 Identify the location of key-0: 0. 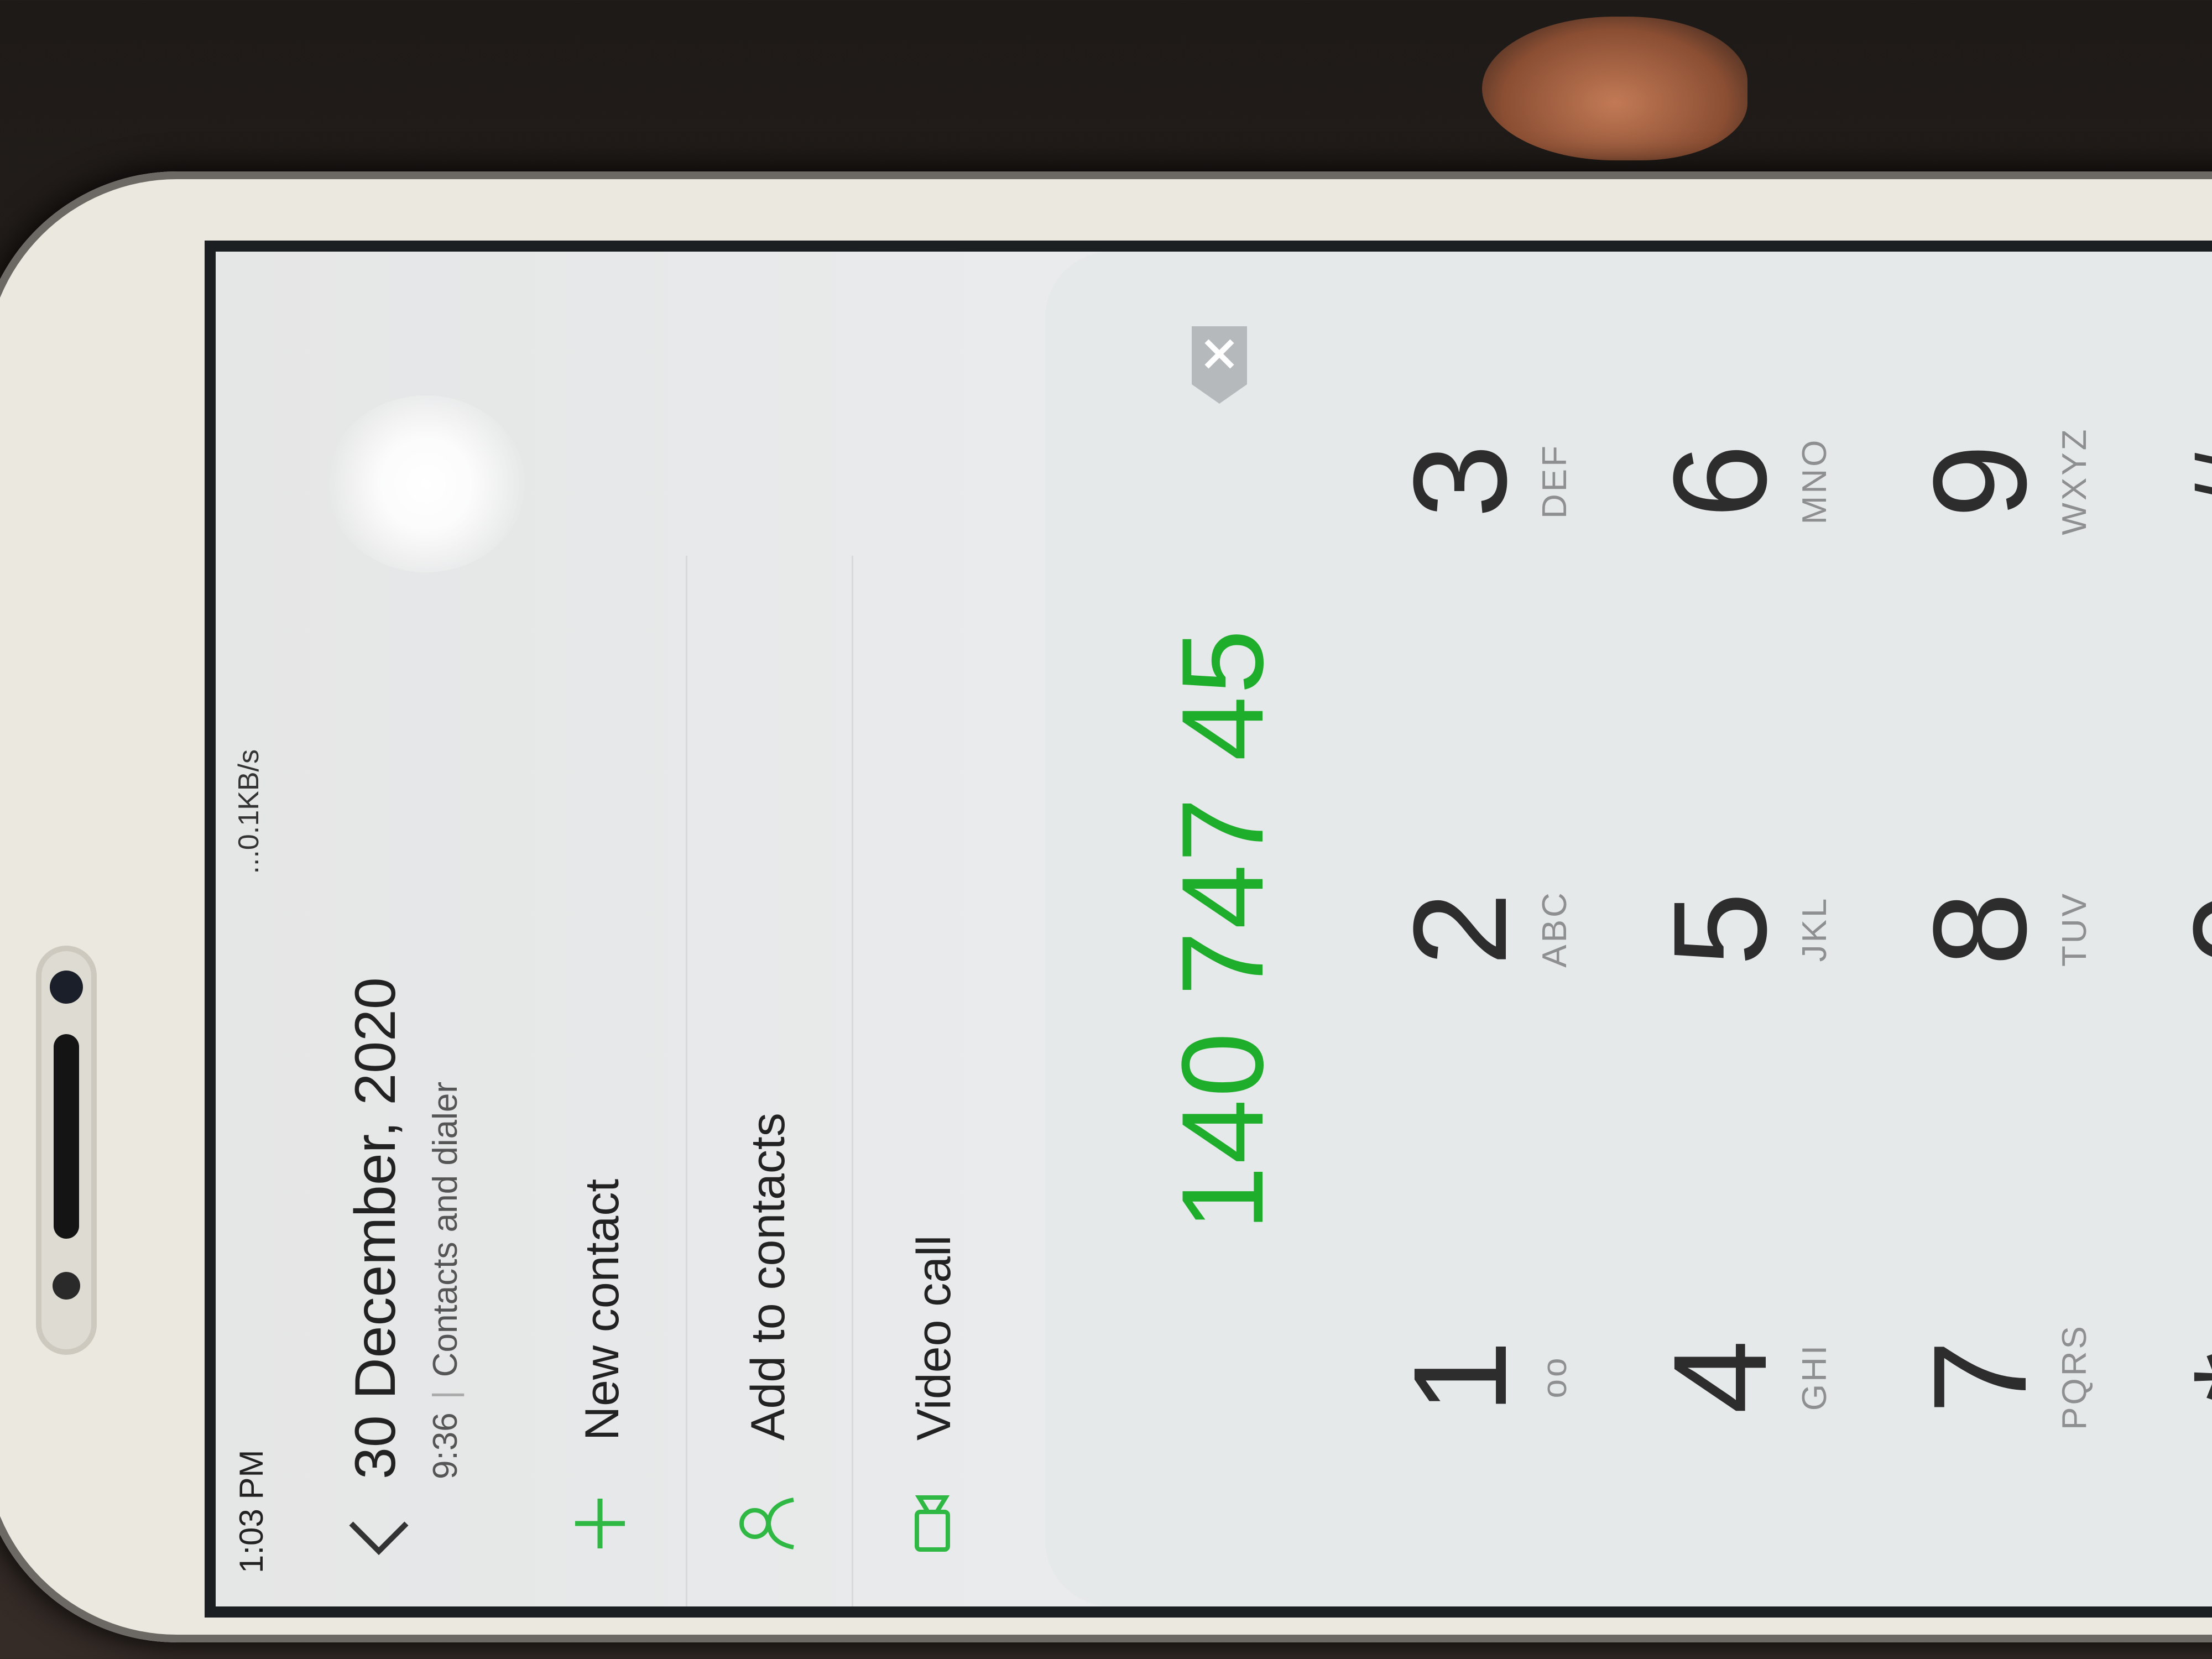
(2189, 929).